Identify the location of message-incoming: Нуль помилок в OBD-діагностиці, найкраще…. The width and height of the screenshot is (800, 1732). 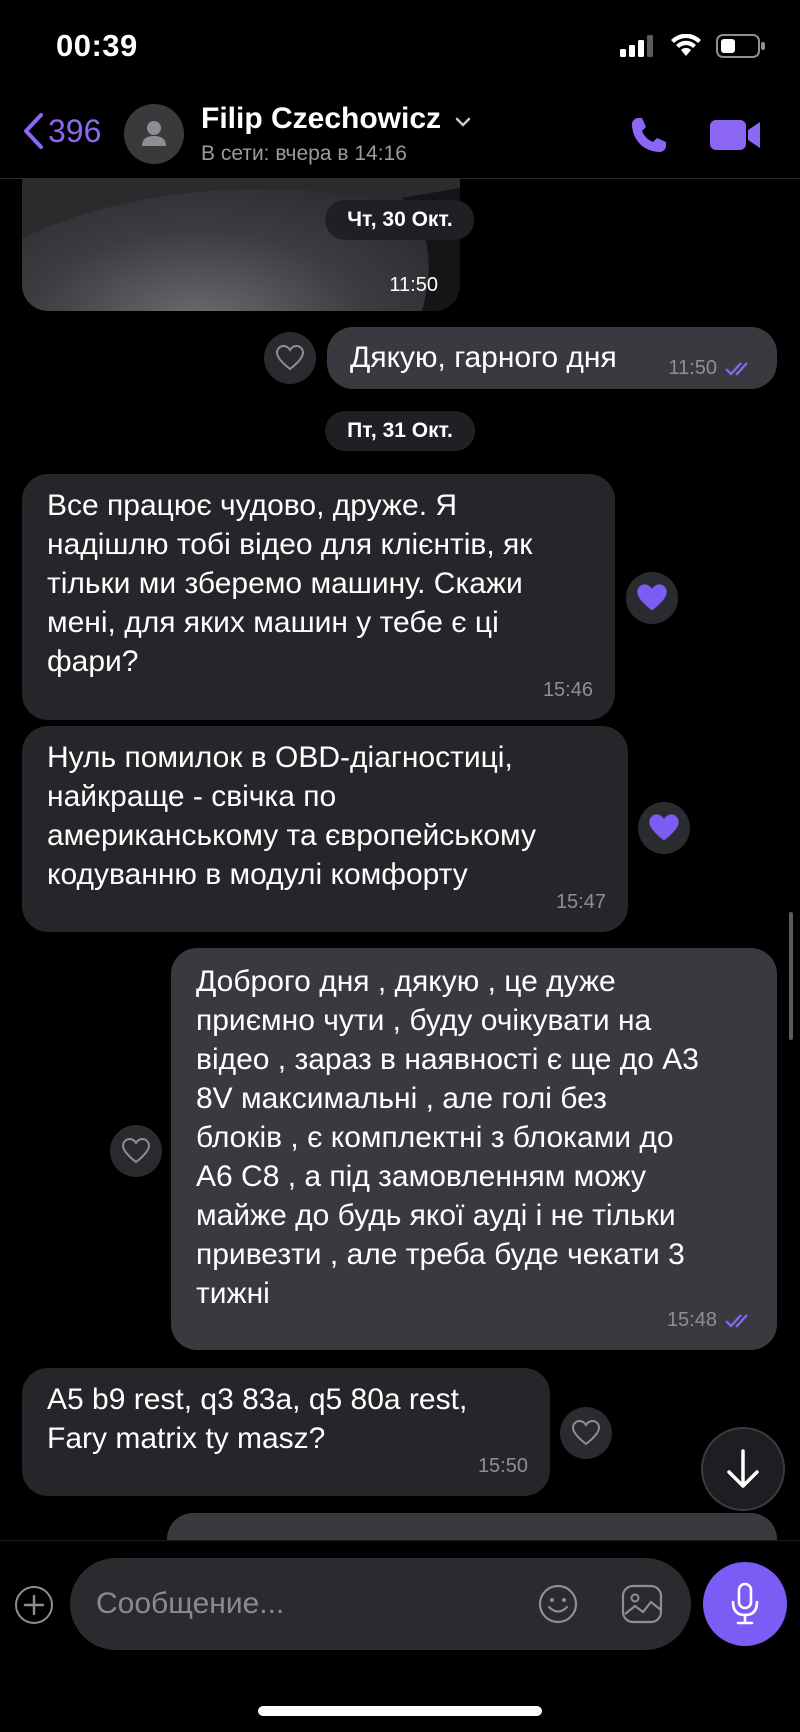
(325, 829).